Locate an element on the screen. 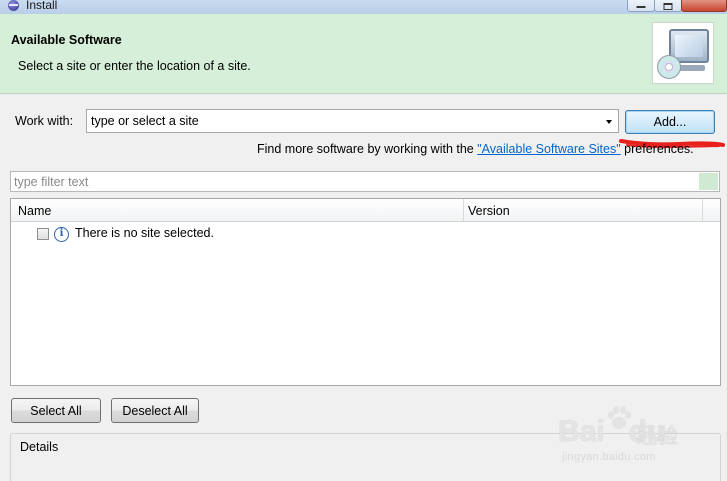 The image size is (727, 481). watermark-brand: 经验 is located at coordinates (657, 436).